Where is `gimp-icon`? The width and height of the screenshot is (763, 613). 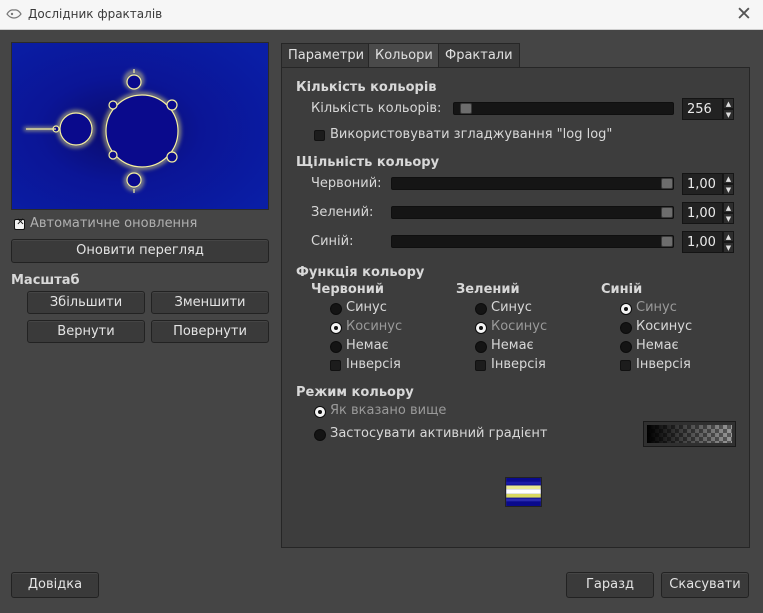
gimp-icon is located at coordinates (14, 14).